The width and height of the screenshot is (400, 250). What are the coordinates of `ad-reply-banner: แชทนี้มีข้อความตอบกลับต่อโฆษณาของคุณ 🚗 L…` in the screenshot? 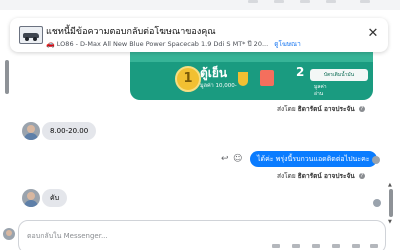 It's located at (199, 35).